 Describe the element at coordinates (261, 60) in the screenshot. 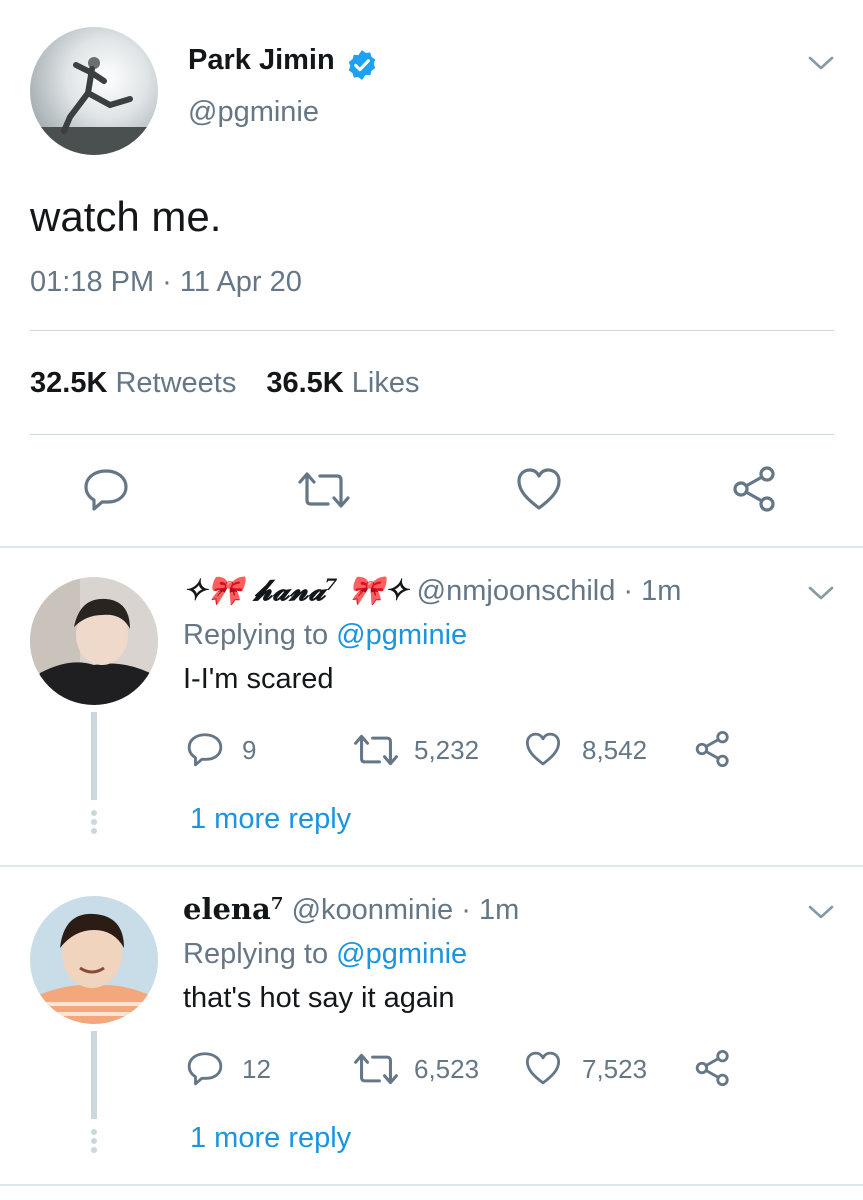

I see `author-name: Park Jimin` at that location.